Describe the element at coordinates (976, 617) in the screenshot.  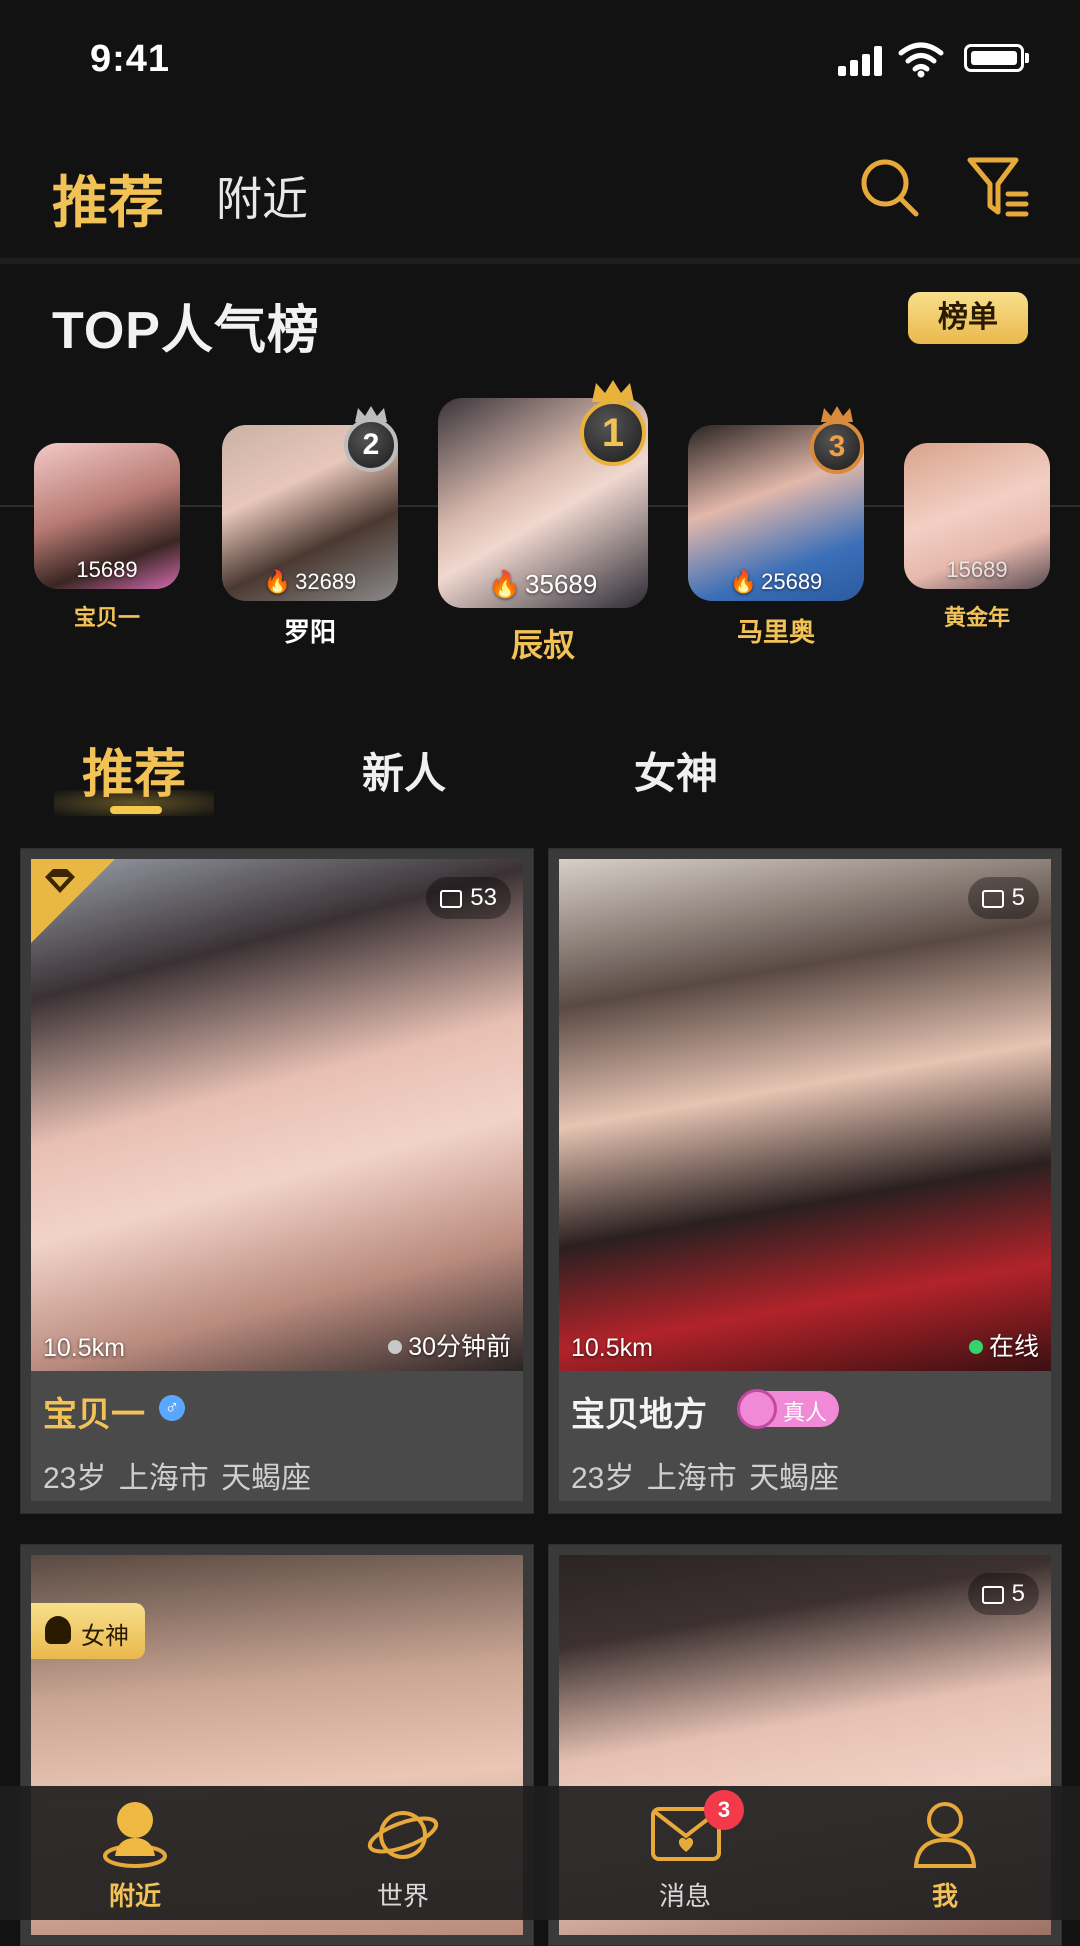
I see `rank-name: 黄金年` at that location.